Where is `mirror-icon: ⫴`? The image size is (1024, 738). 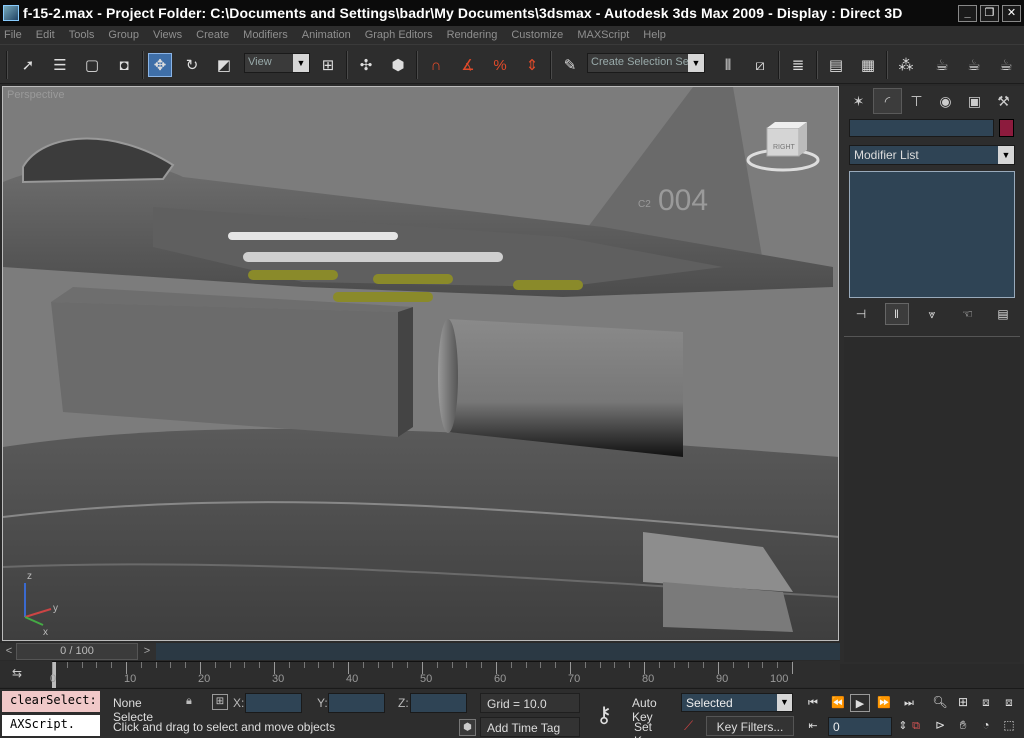 mirror-icon: ⫴ is located at coordinates (728, 65).